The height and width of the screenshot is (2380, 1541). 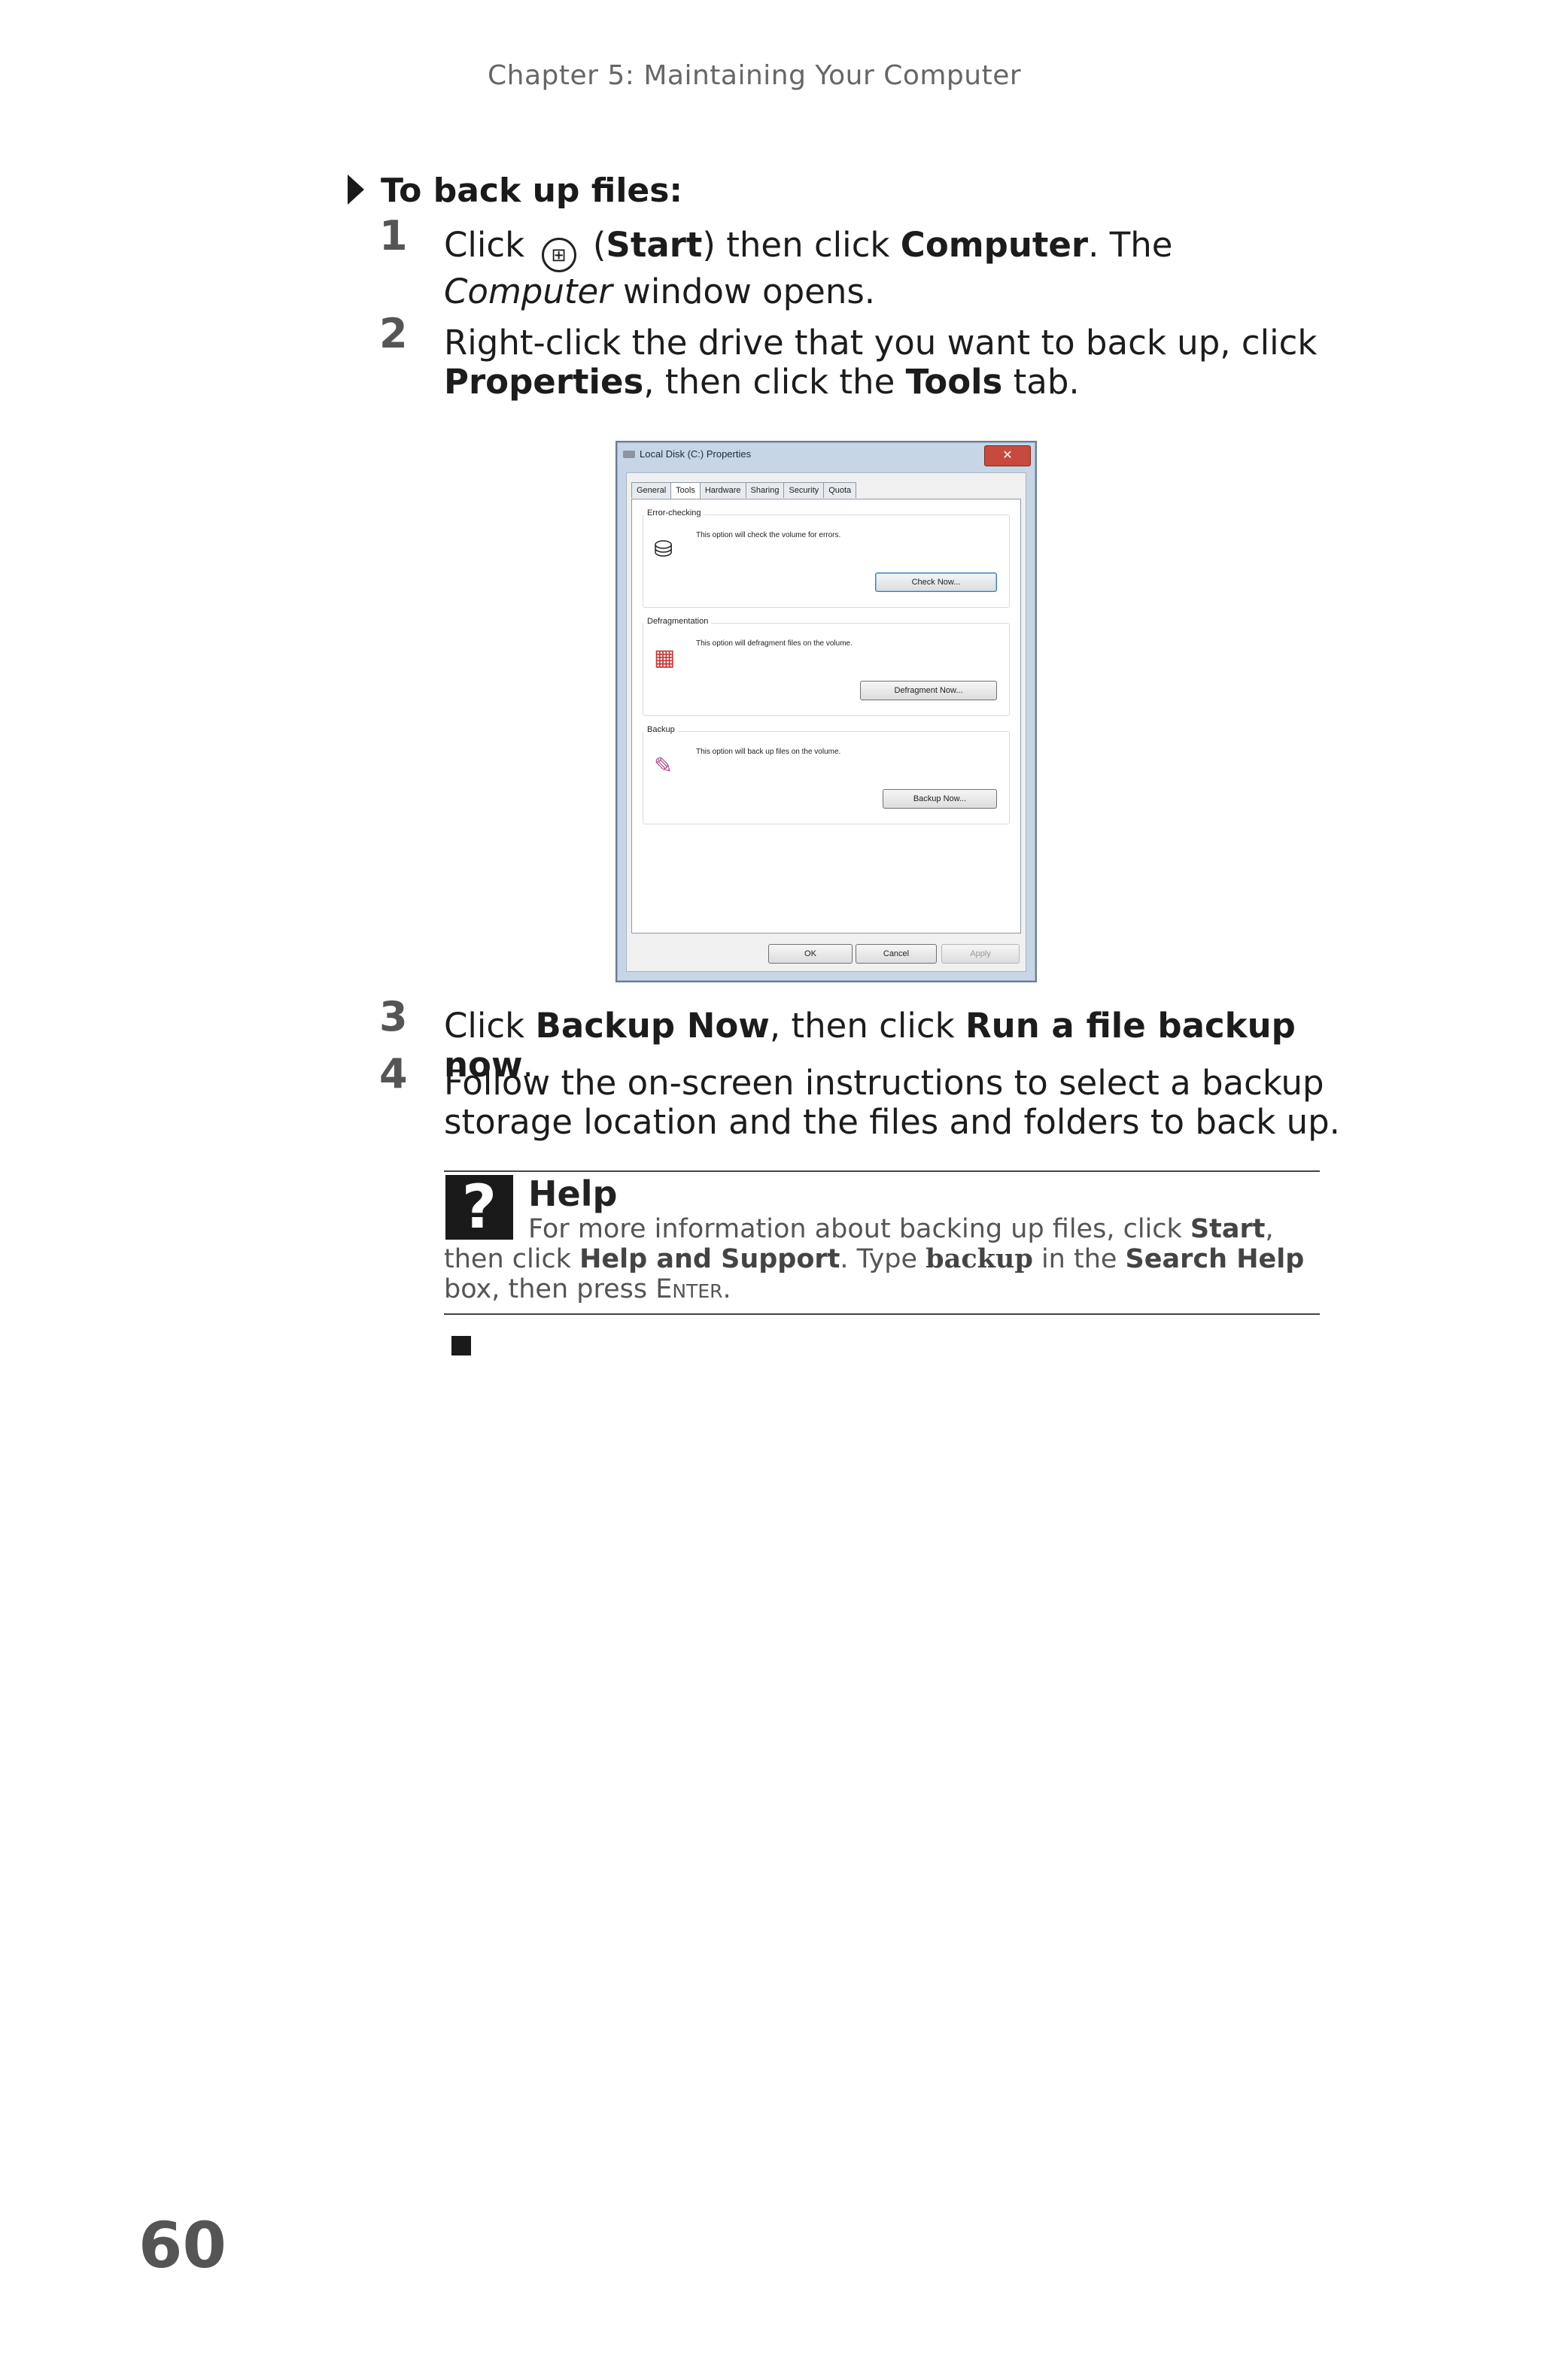 What do you see at coordinates (550, 1289) in the screenshot?
I see `text: box, then press` at bounding box center [550, 1289].